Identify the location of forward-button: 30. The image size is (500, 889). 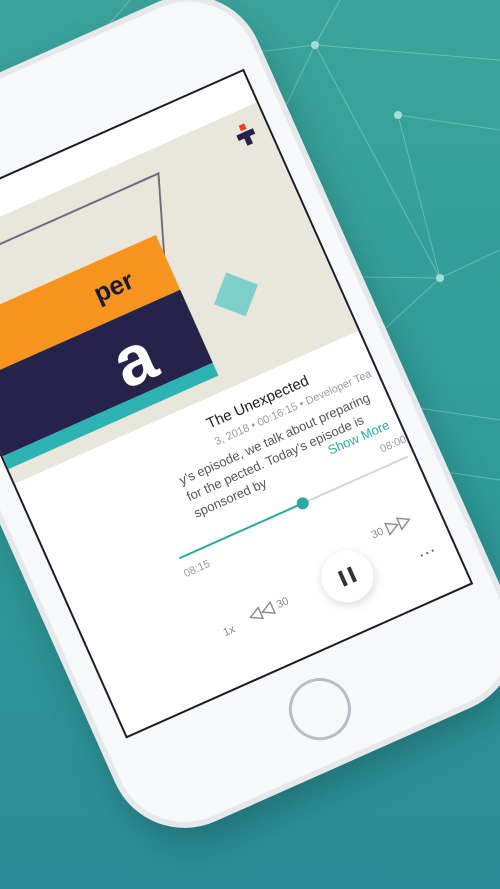
(391, 527).